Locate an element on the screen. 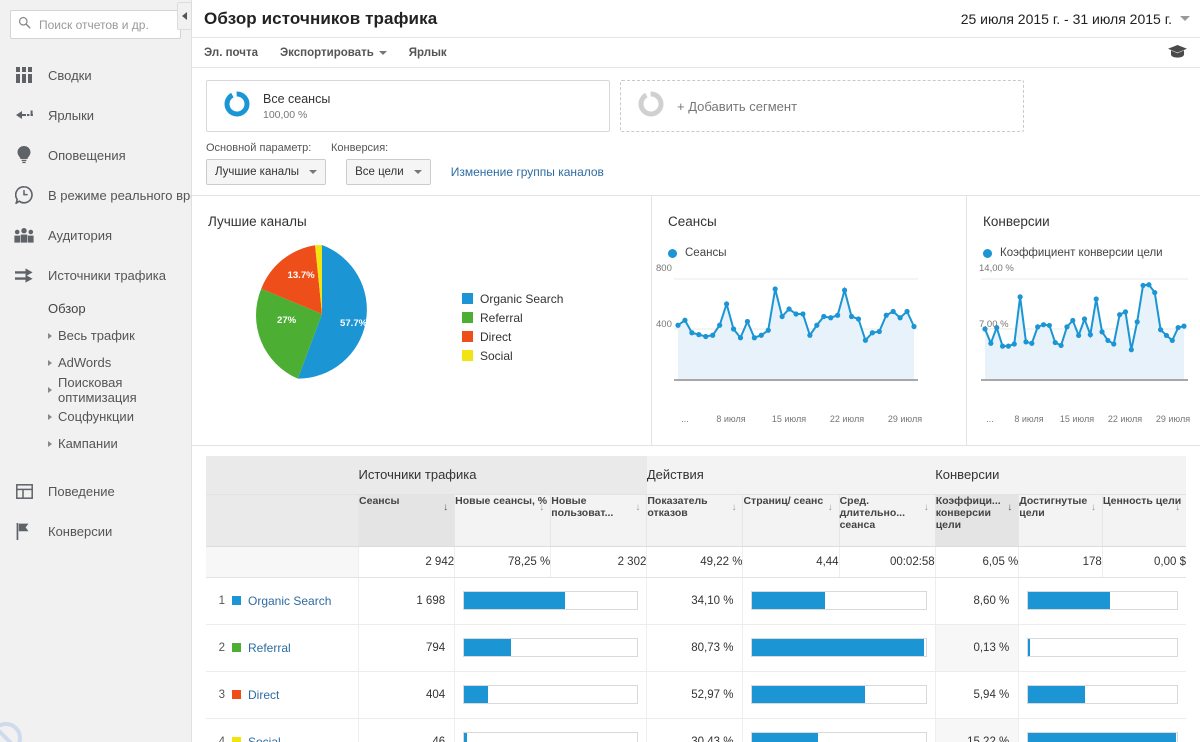  export-button: Экспортировать is located at coordinates (333, 53).